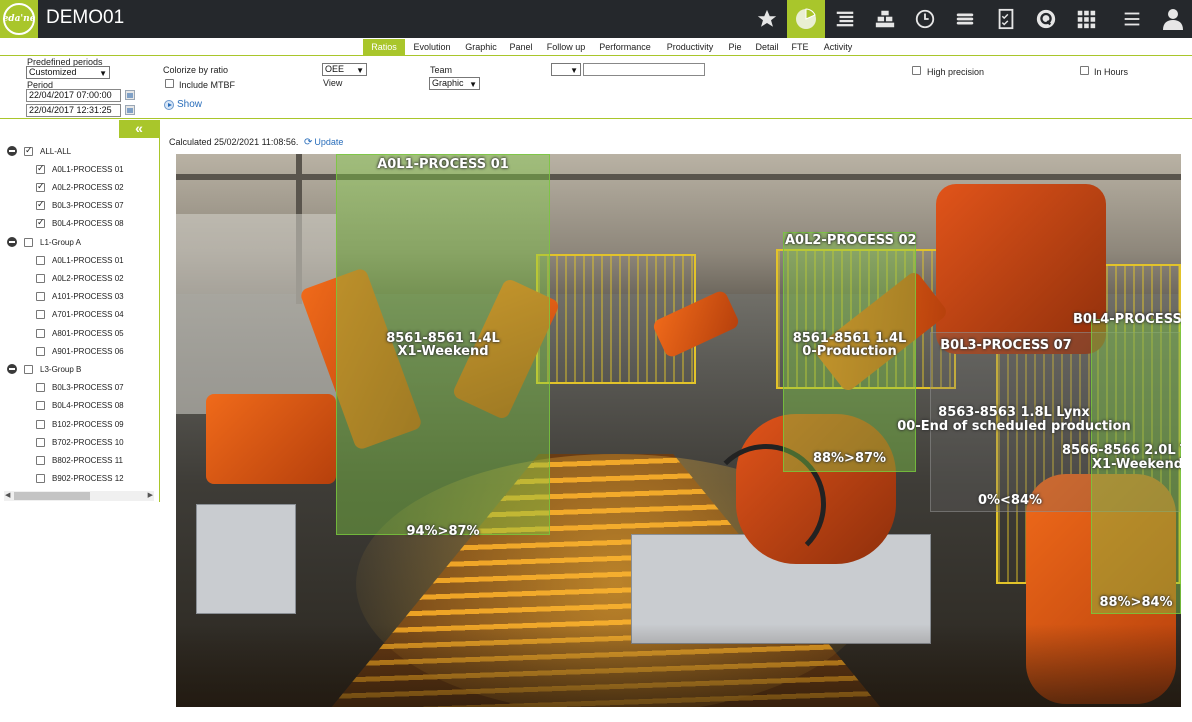 Image resolution: width=1192 pixels, height=722 pixels. I want to click on tab-evolution: Evolution, so click(432, 47).